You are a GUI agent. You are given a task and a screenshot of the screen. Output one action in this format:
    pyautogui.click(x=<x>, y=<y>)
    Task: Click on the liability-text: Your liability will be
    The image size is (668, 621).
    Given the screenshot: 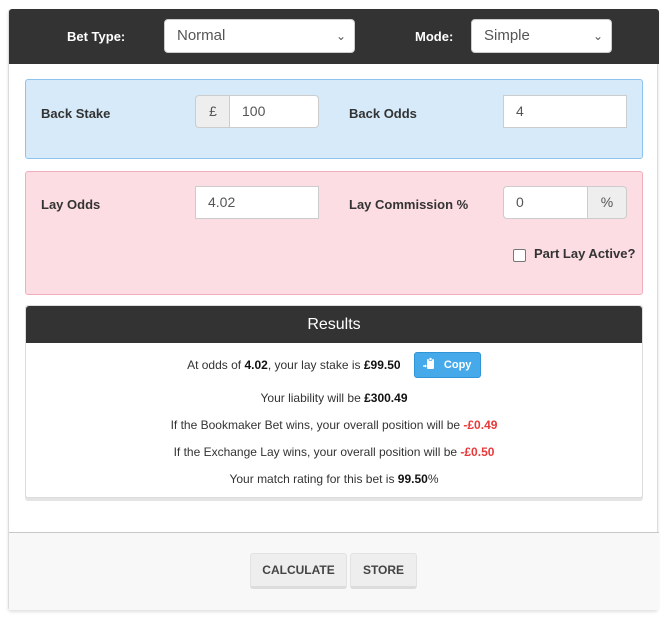 What is the action you would take?
    pyautogui.click(x=312, y=398)
    